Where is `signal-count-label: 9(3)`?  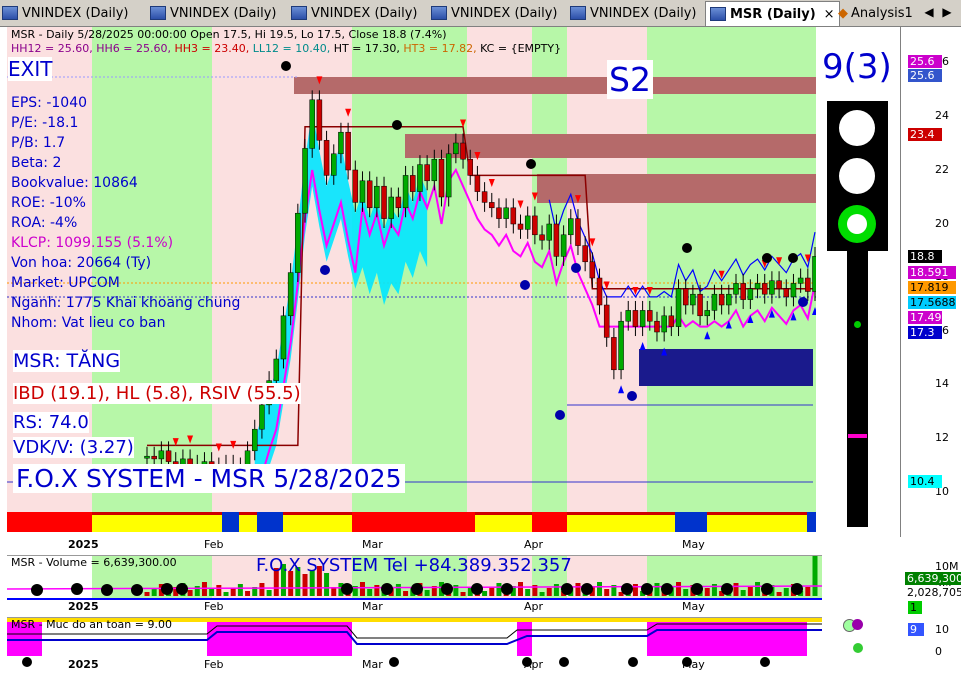 signal-count-label: 9(3) is located at coordinates (857, 67).